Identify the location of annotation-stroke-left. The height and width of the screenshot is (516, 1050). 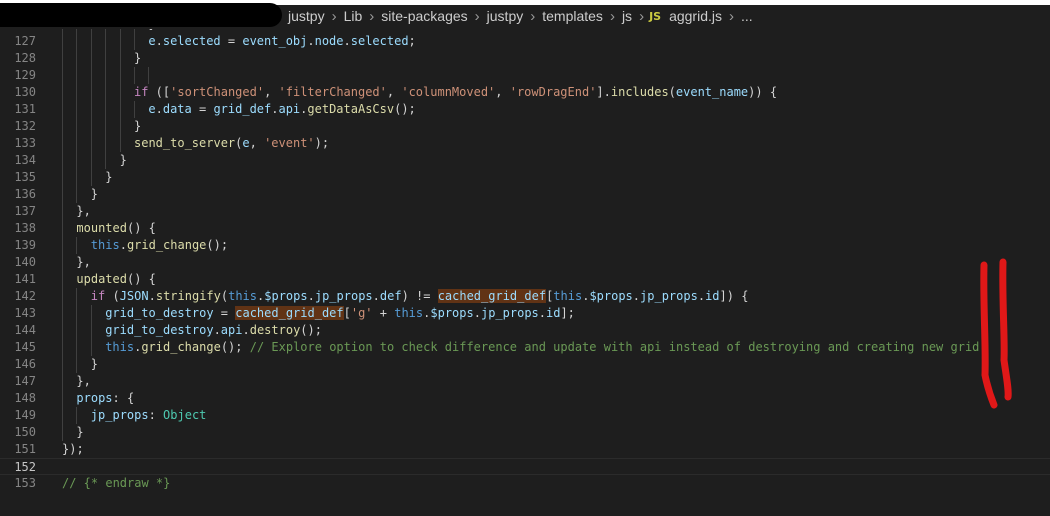
(989, 335).